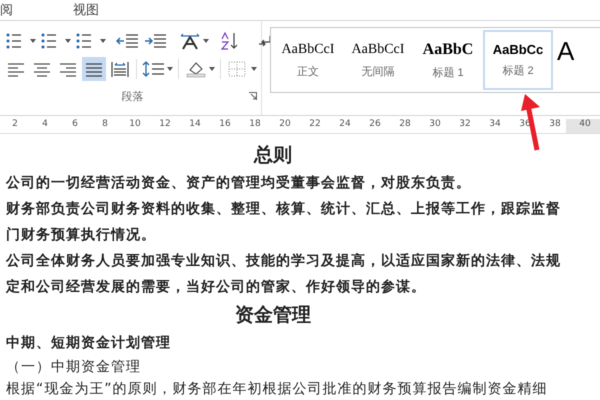 This screenshot has width=600, height=400. What do you see at coordinates (94, 69) in the screenshot?
I see `align-justify-icon` at bounding box center [94, 69].